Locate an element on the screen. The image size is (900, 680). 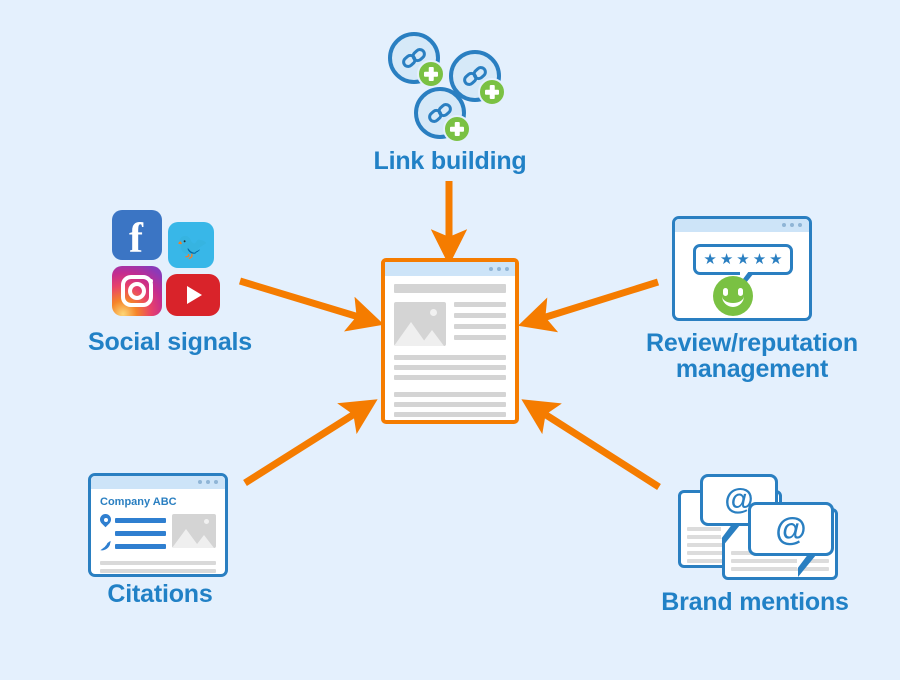
citations-card: Company ABC is located at coordinates (158, 525).